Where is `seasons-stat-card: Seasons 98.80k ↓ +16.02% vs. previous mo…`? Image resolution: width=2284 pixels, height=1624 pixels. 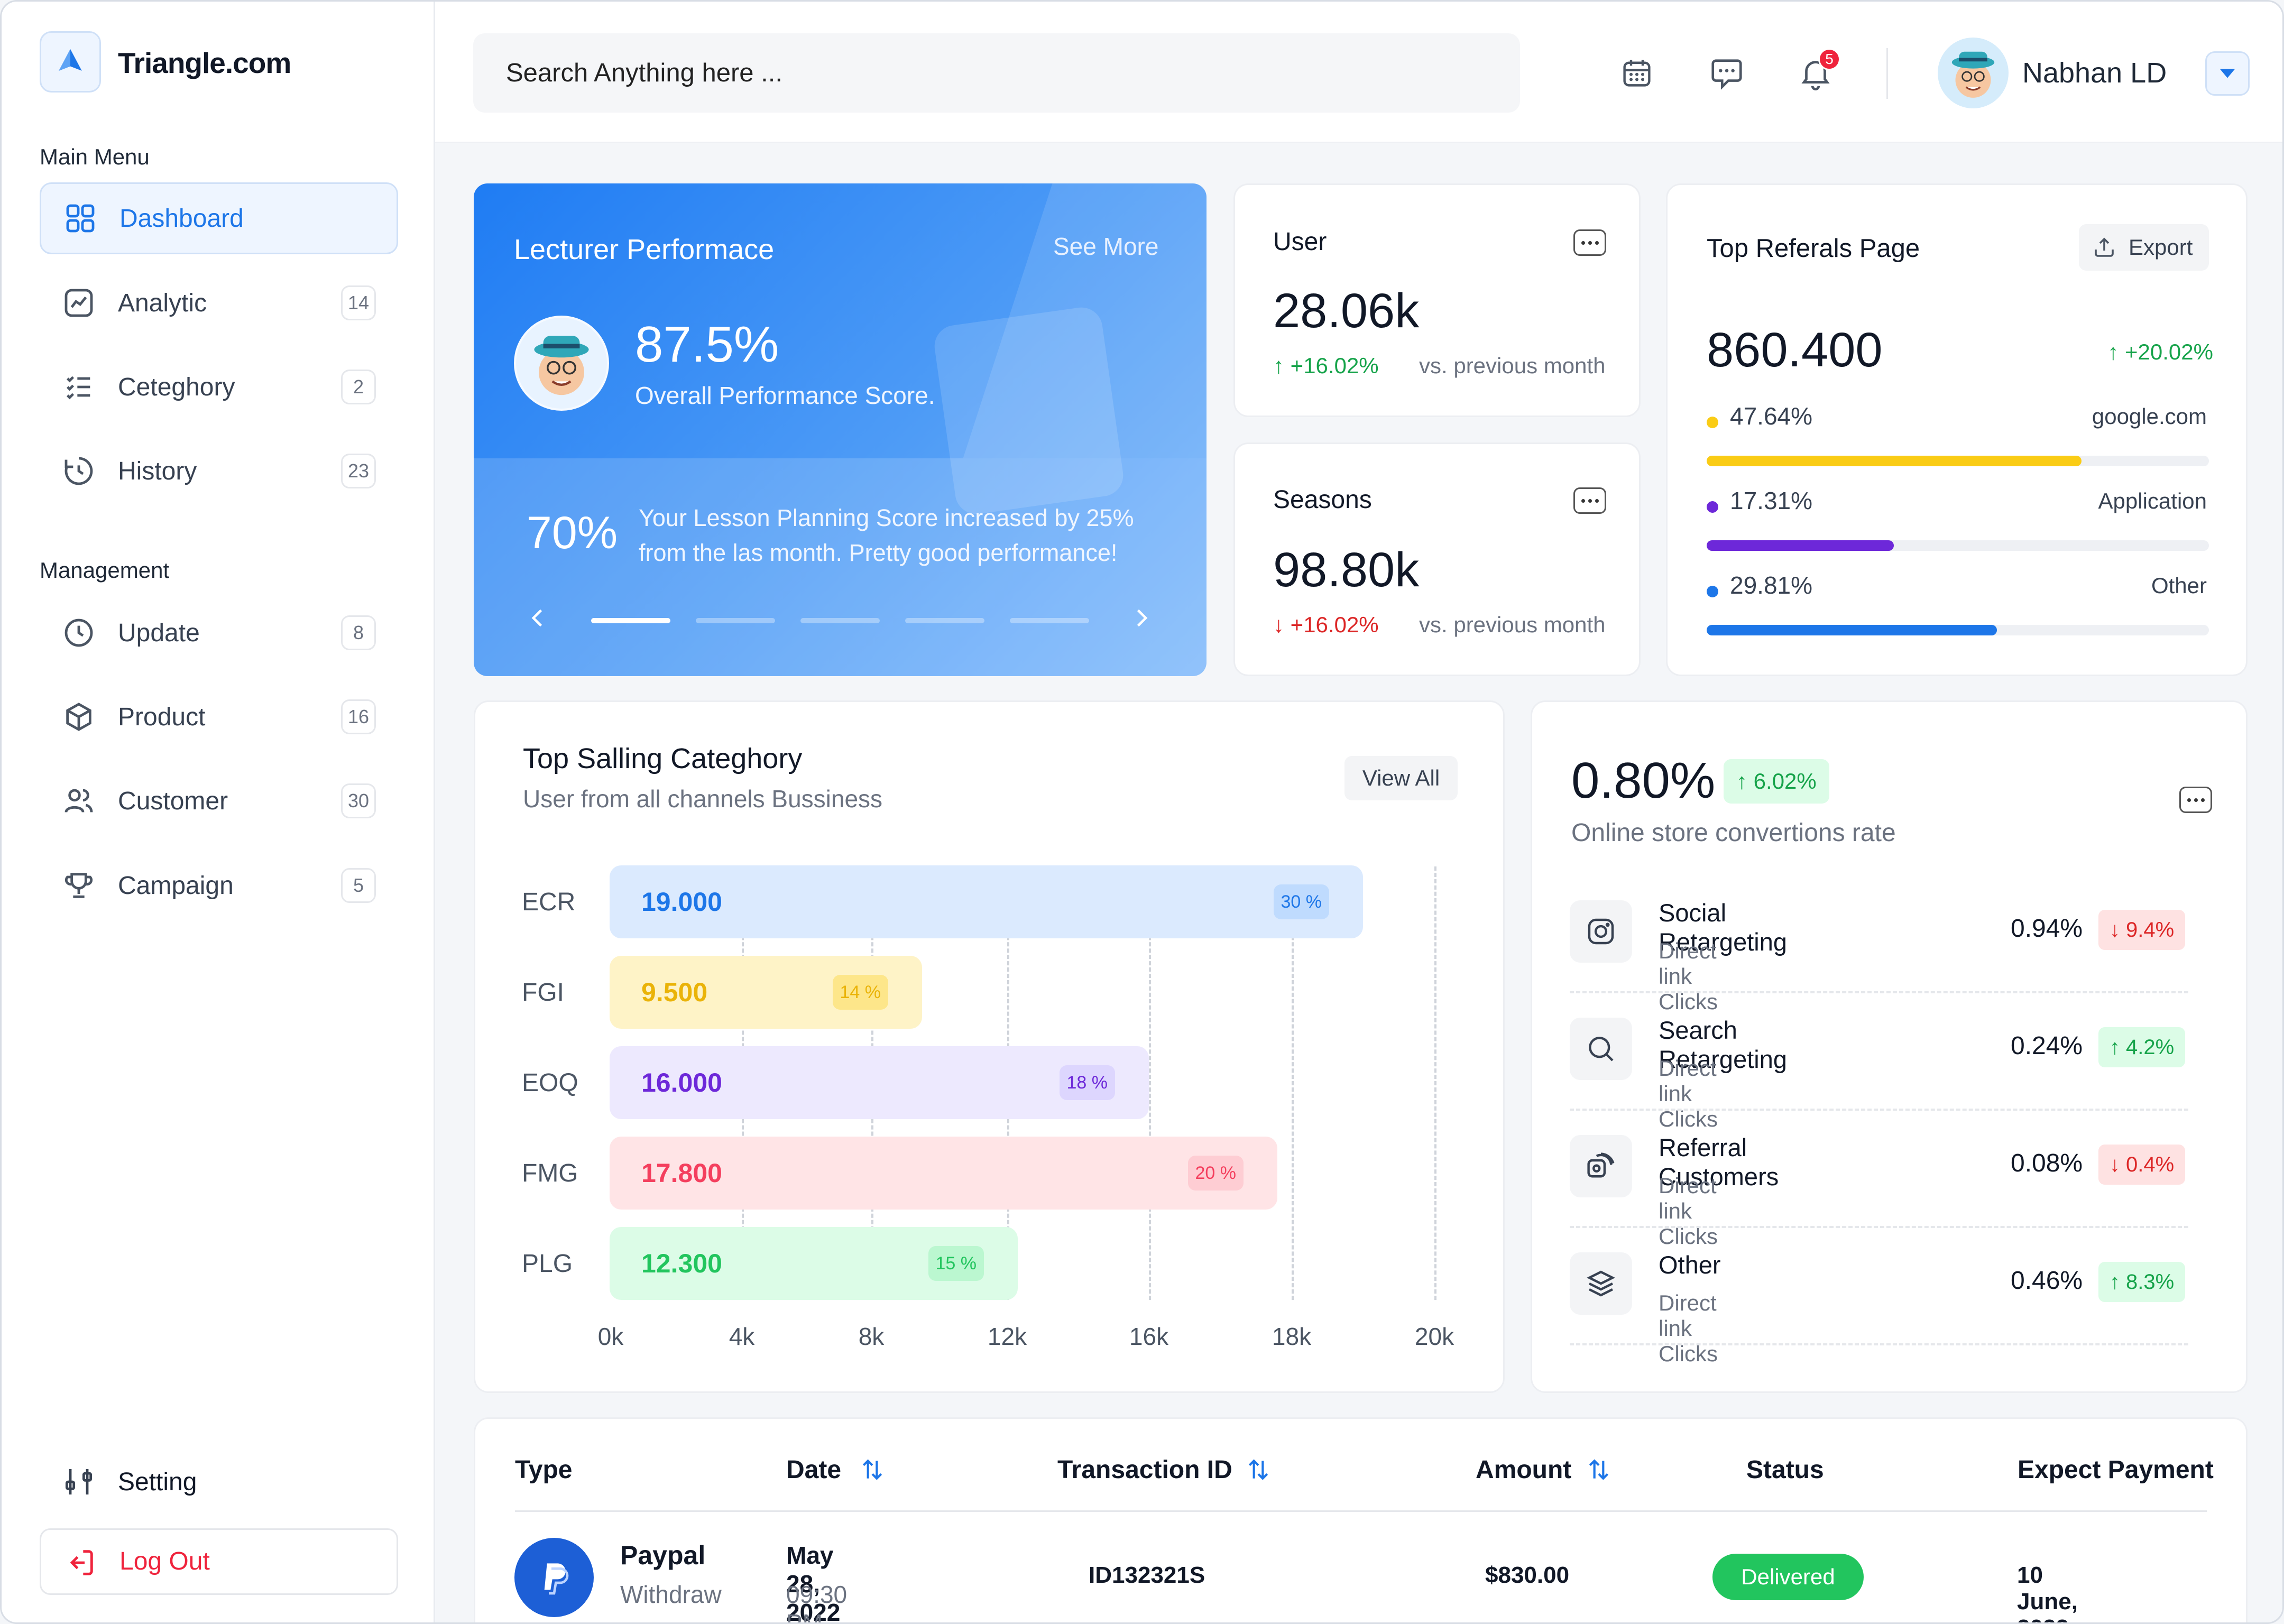 seasons-stat-card: Seasons 98.80k ↓ +16.02% vs. previous mo… is located at coordinates (1437, 559).